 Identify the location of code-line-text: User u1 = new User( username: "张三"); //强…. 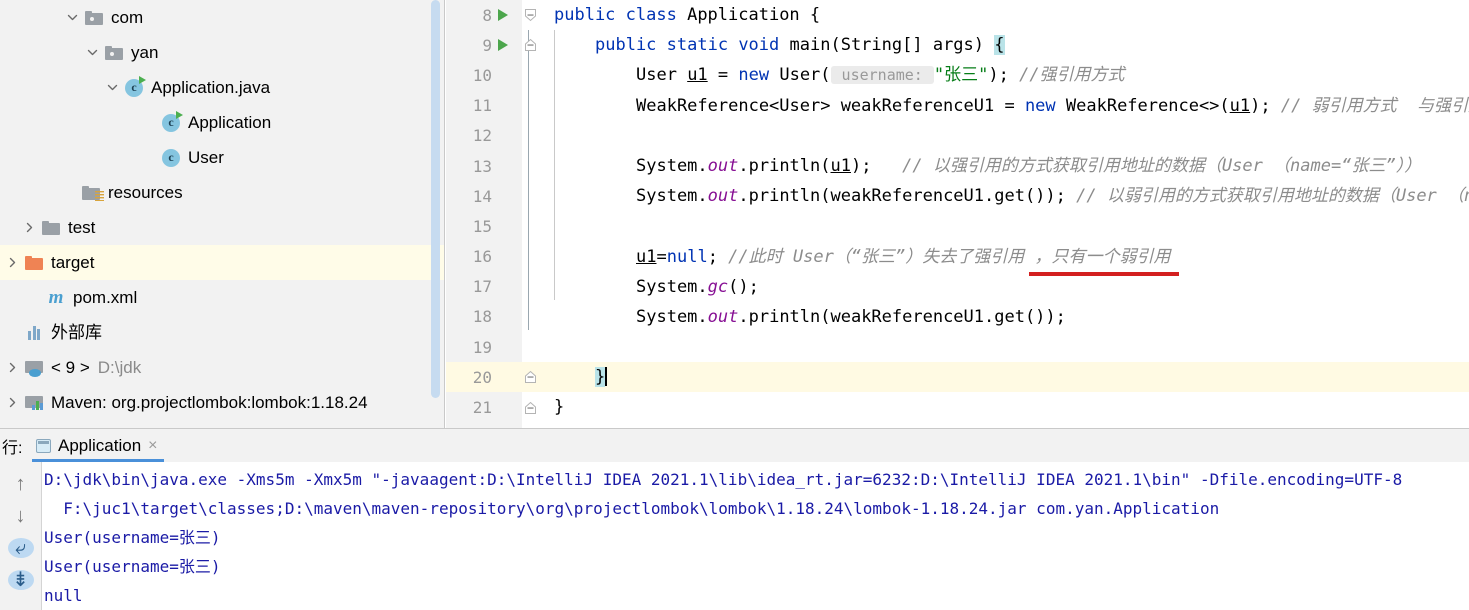
(880, 75).